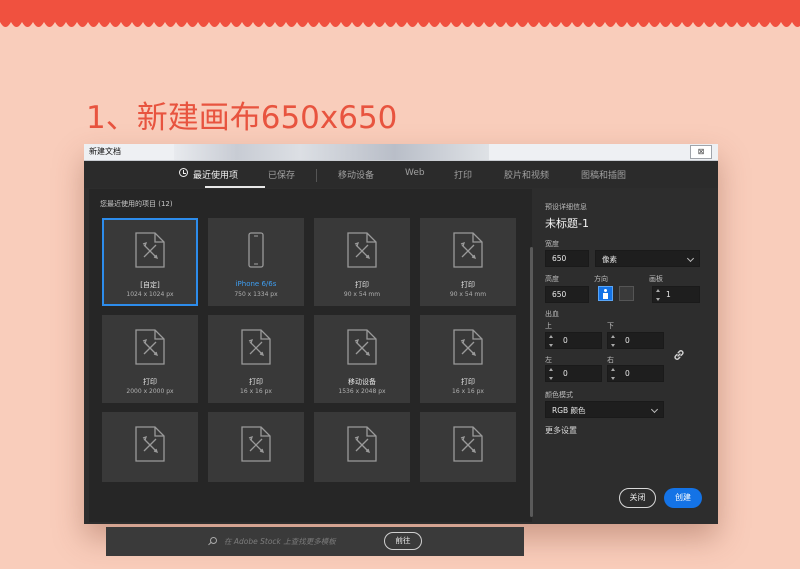  Describe the element at coordinates (235, 187) in the screenshot. I see `active-tab-indicator` at that location.